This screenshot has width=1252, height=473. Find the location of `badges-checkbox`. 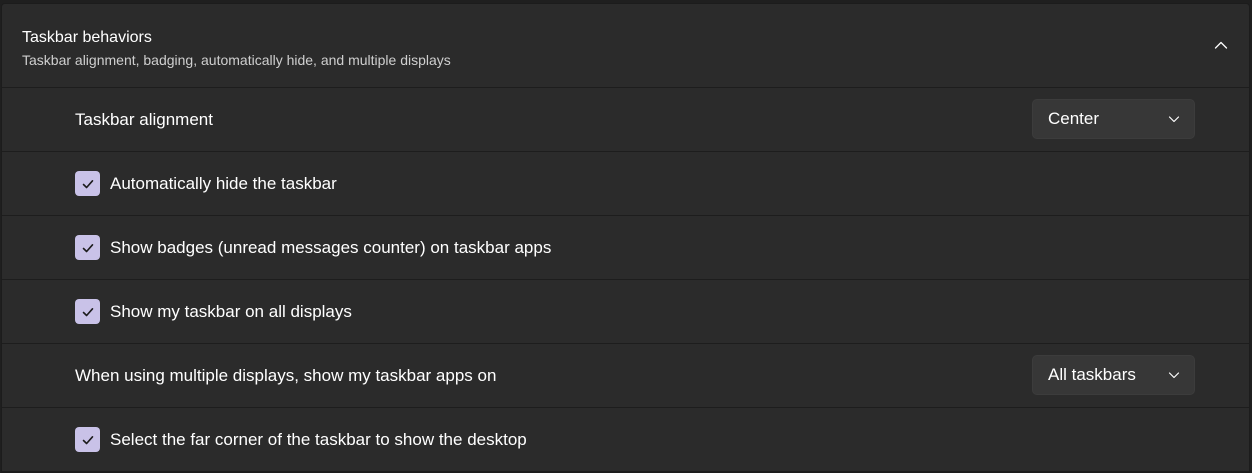

badges-checkbox is located at coordinates (87, 247).